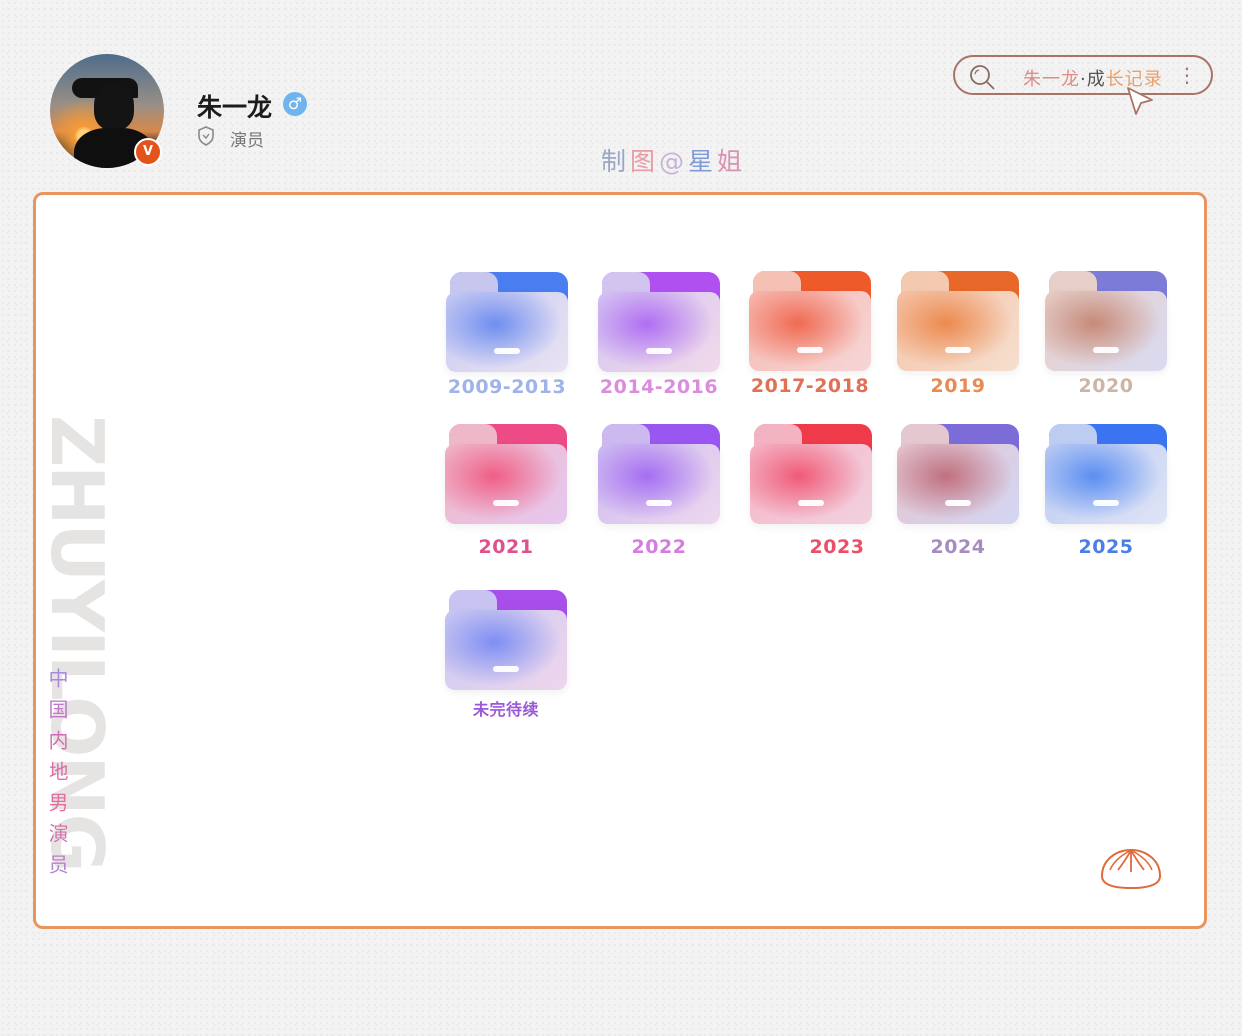 Image resolution: width=1242 pixels, height=1036 pixels. Describe the element at coordinates (659, 547) in the screenshot. I see `folder-label: 2022` at that location.